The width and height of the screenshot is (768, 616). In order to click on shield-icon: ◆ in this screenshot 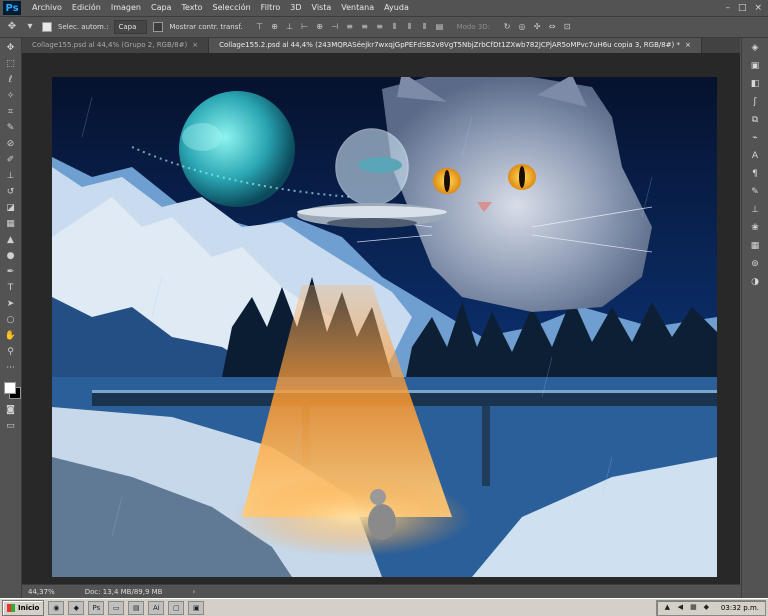, I will do `click(76, 607)`.